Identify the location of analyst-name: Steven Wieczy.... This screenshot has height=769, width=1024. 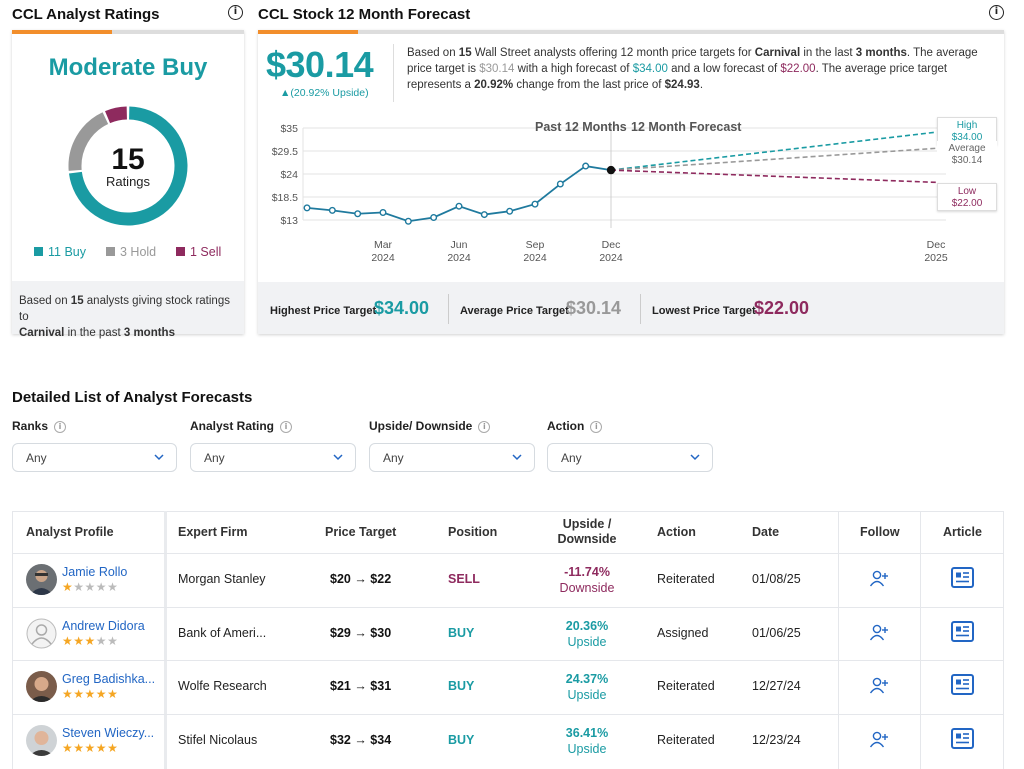
(108, 733).